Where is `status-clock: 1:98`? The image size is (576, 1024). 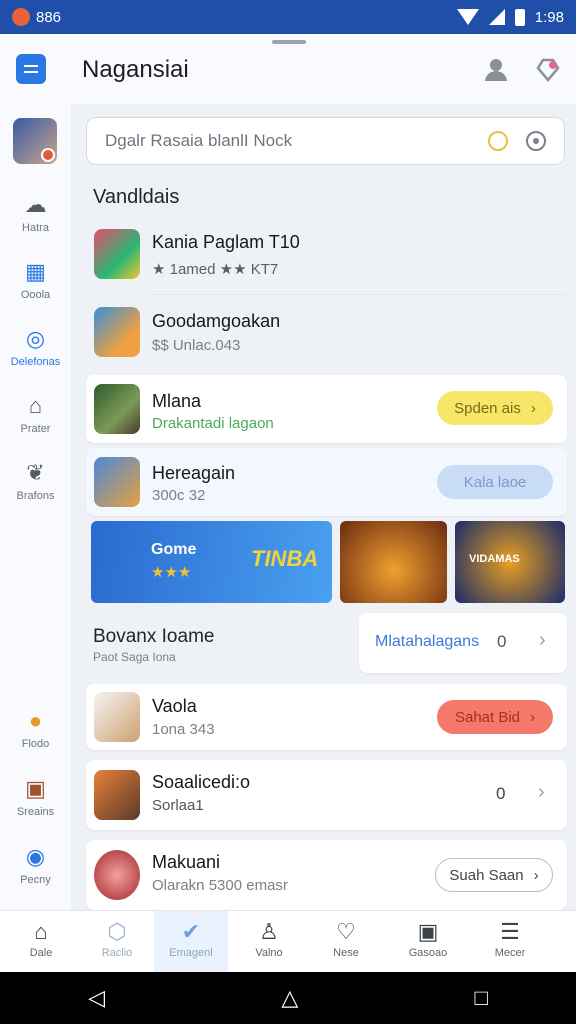 status-clock: 1:98 is located at coordinates (549, 17).